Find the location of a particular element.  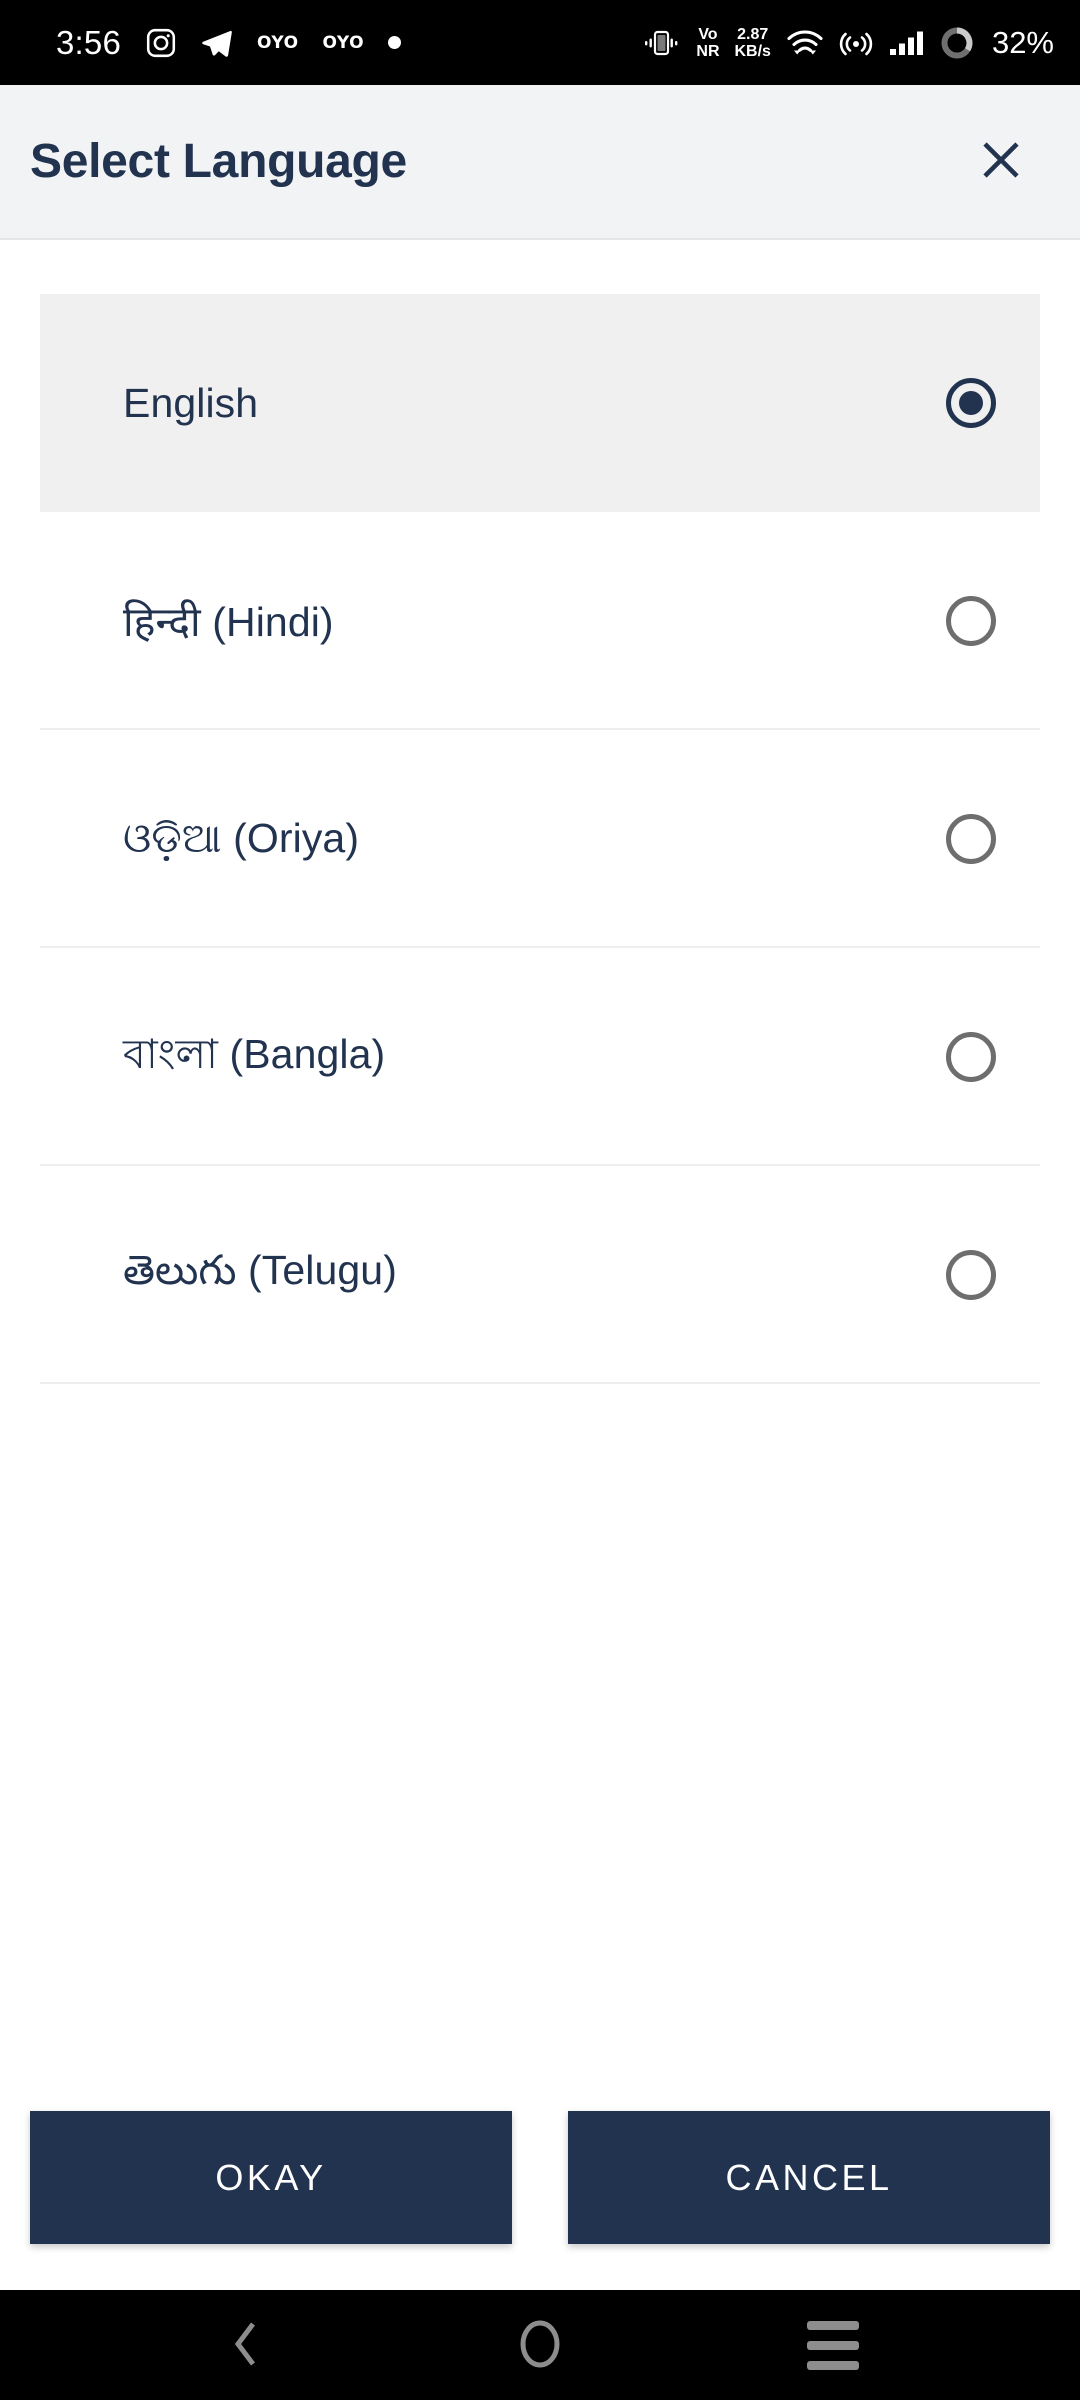

row-divider is located at coordinates (540, 1383).